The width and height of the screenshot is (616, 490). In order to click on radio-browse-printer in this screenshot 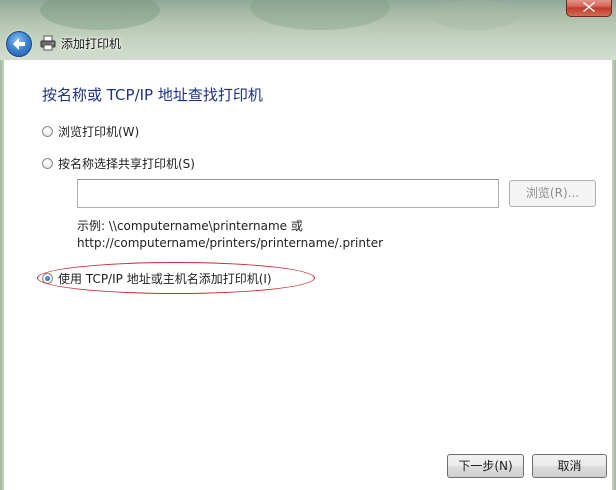, I will do `click(47, 131)`.